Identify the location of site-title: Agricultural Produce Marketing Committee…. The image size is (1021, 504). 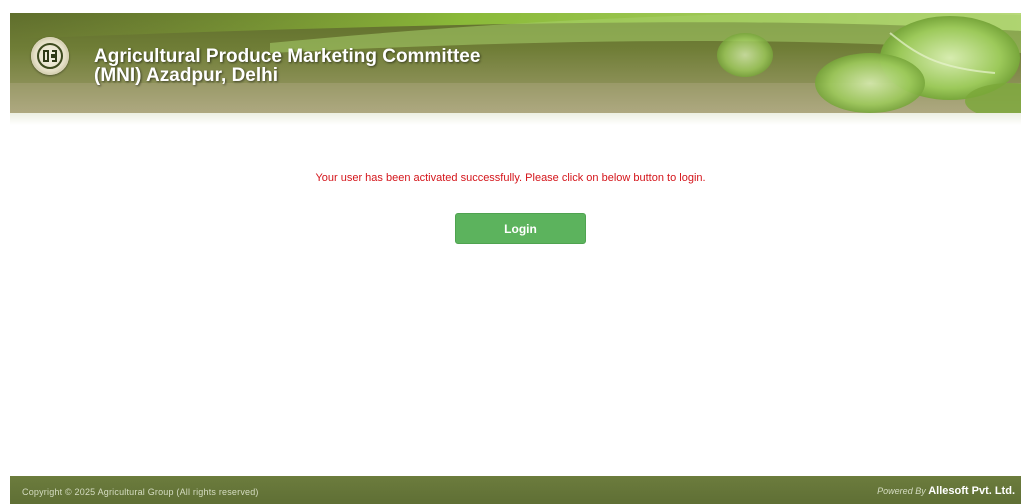
(287, 66).